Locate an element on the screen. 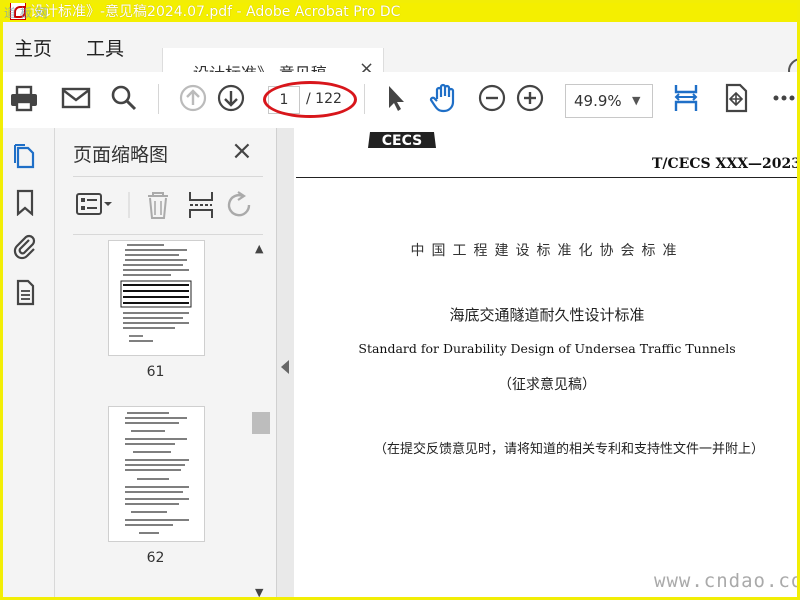  toolbar: 1 / 122 49.9% ▼ is located at coordinates (400, 100).